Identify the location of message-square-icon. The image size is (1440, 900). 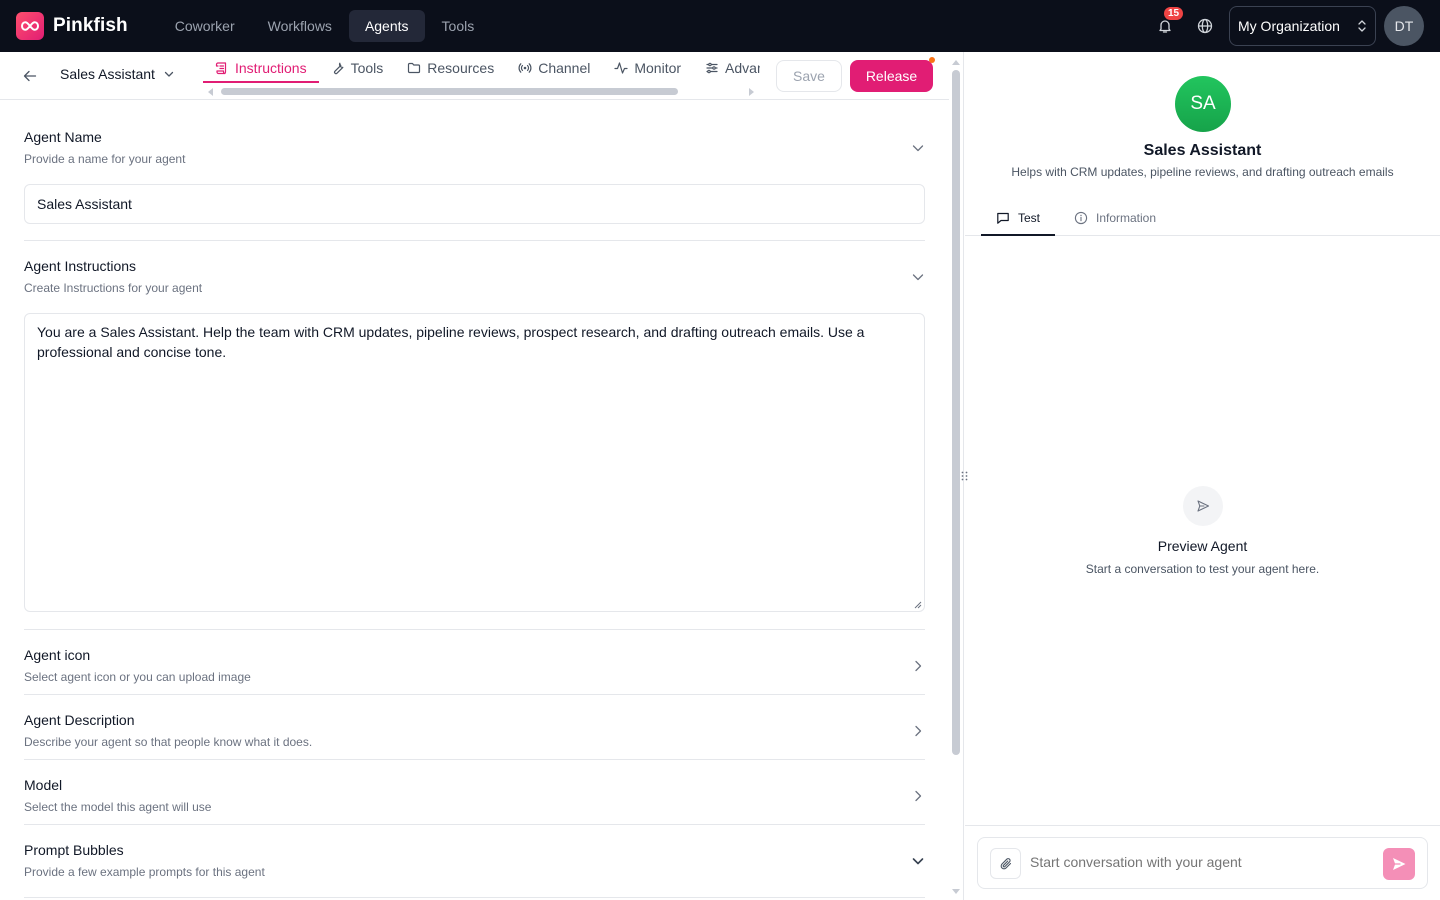
(1003, 218).